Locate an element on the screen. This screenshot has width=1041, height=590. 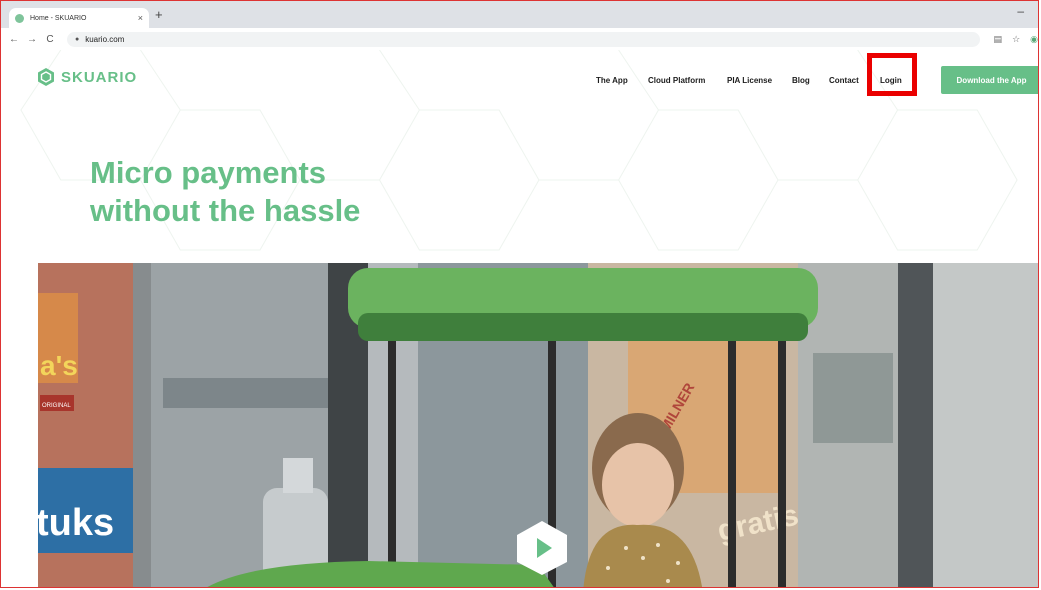
logo-text: SKUARIO is located at coordinates (99, 77).